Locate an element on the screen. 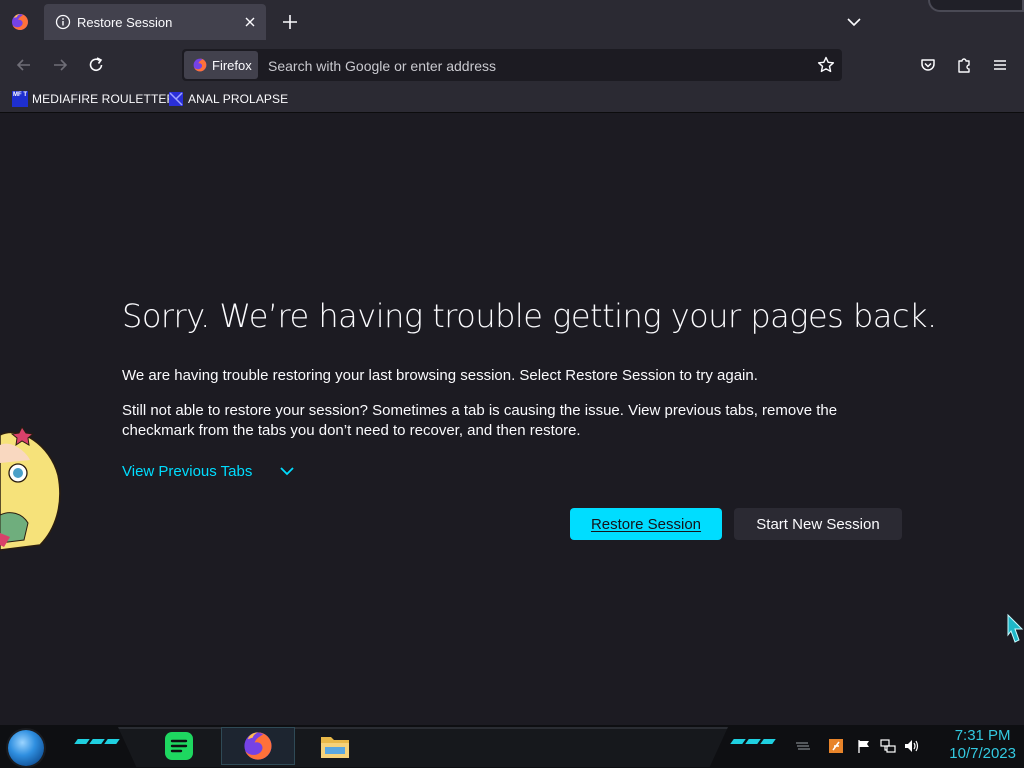  bookmark-label: ANAL PROLAPSE is located at coordinates (238, 99).